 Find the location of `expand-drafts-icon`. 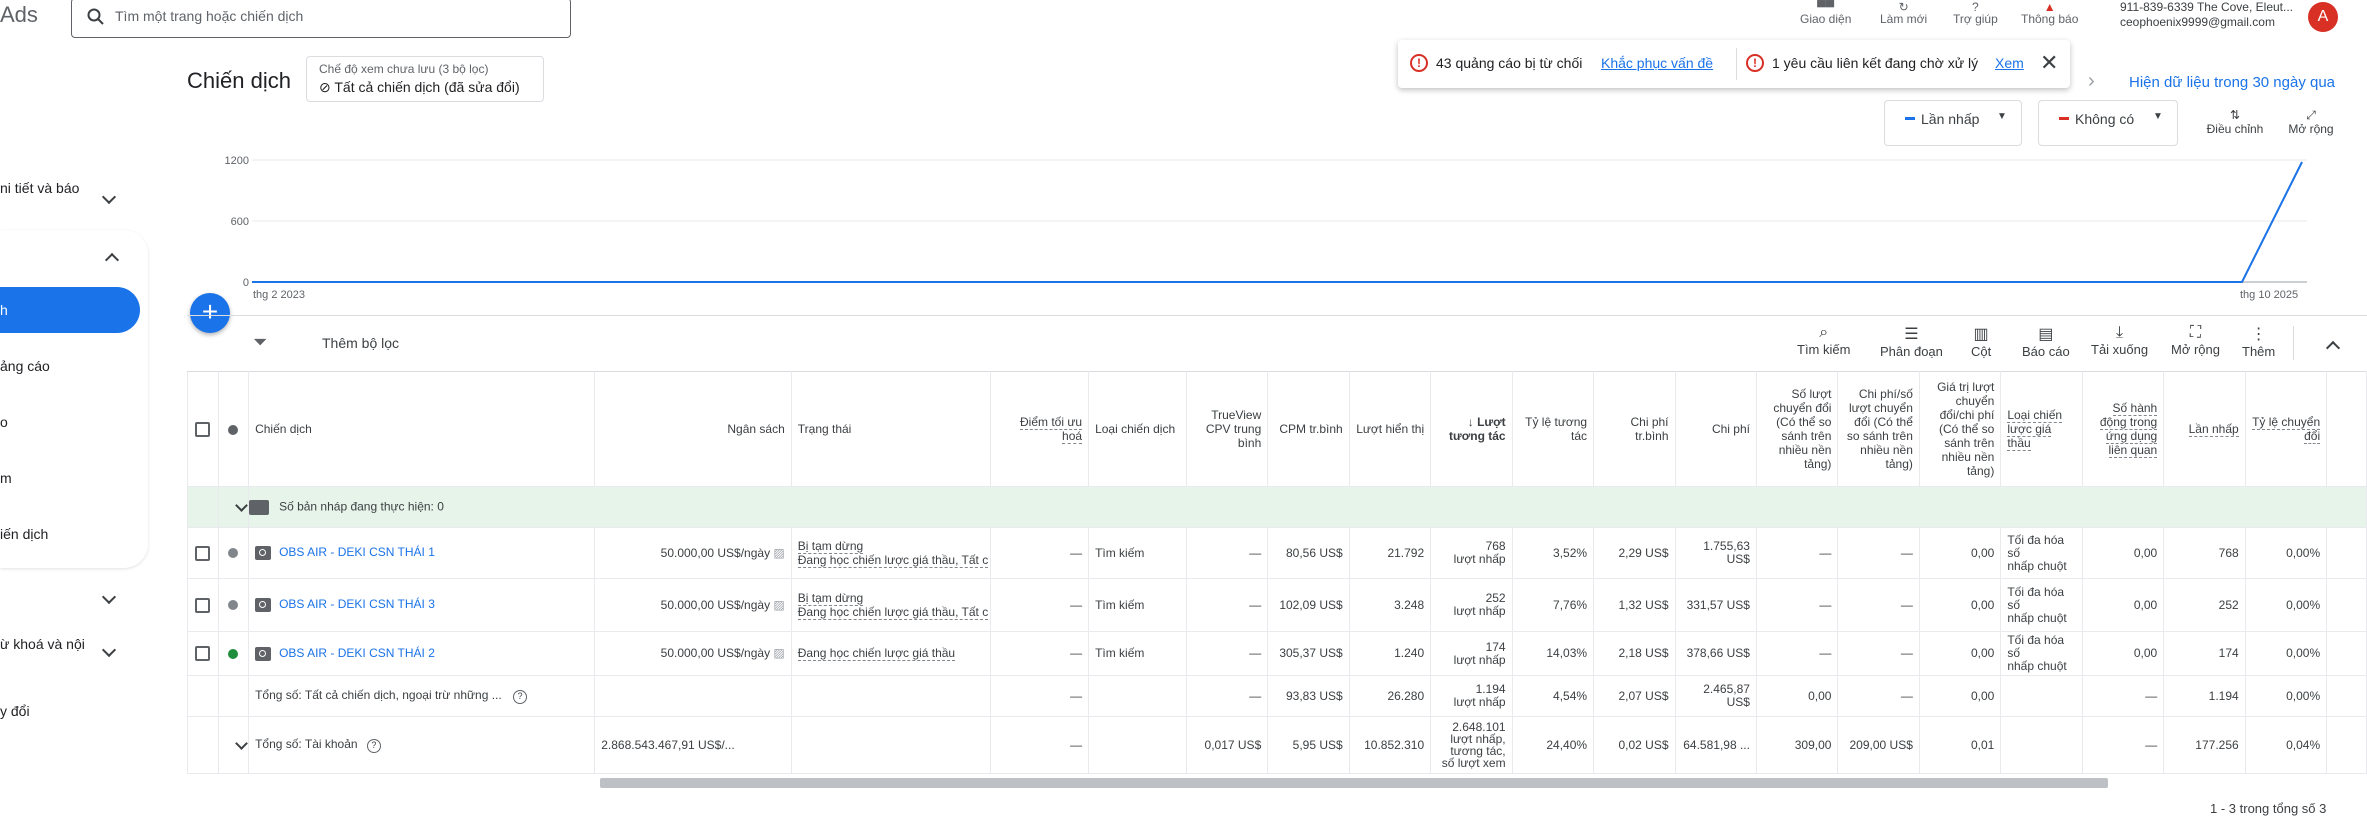

expand-drafts-icon is located at coordinates (241, 505).